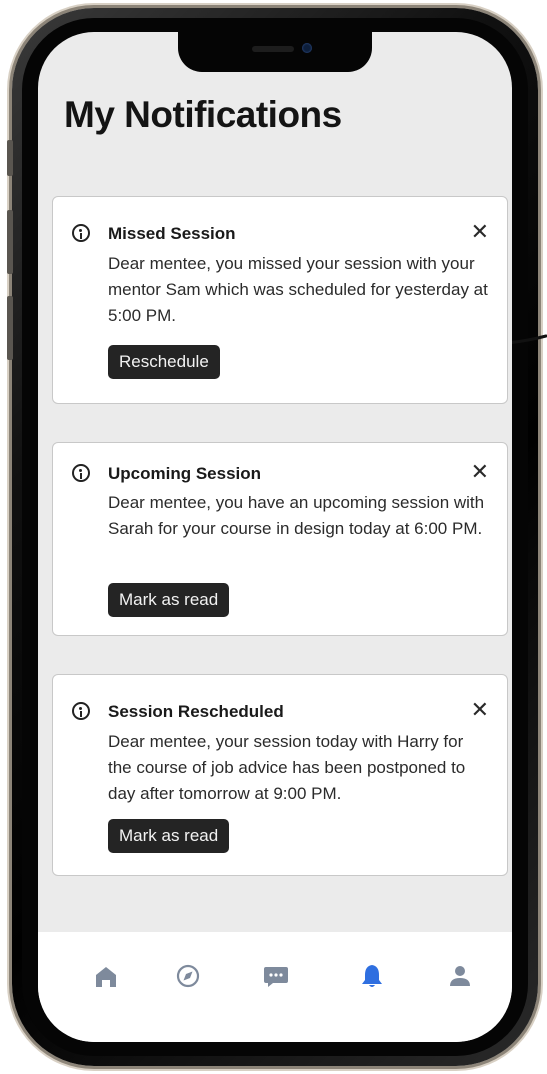 The height and width of the screenshot is (1074, 547). I want to click on tab-profile, so click(460, 976).